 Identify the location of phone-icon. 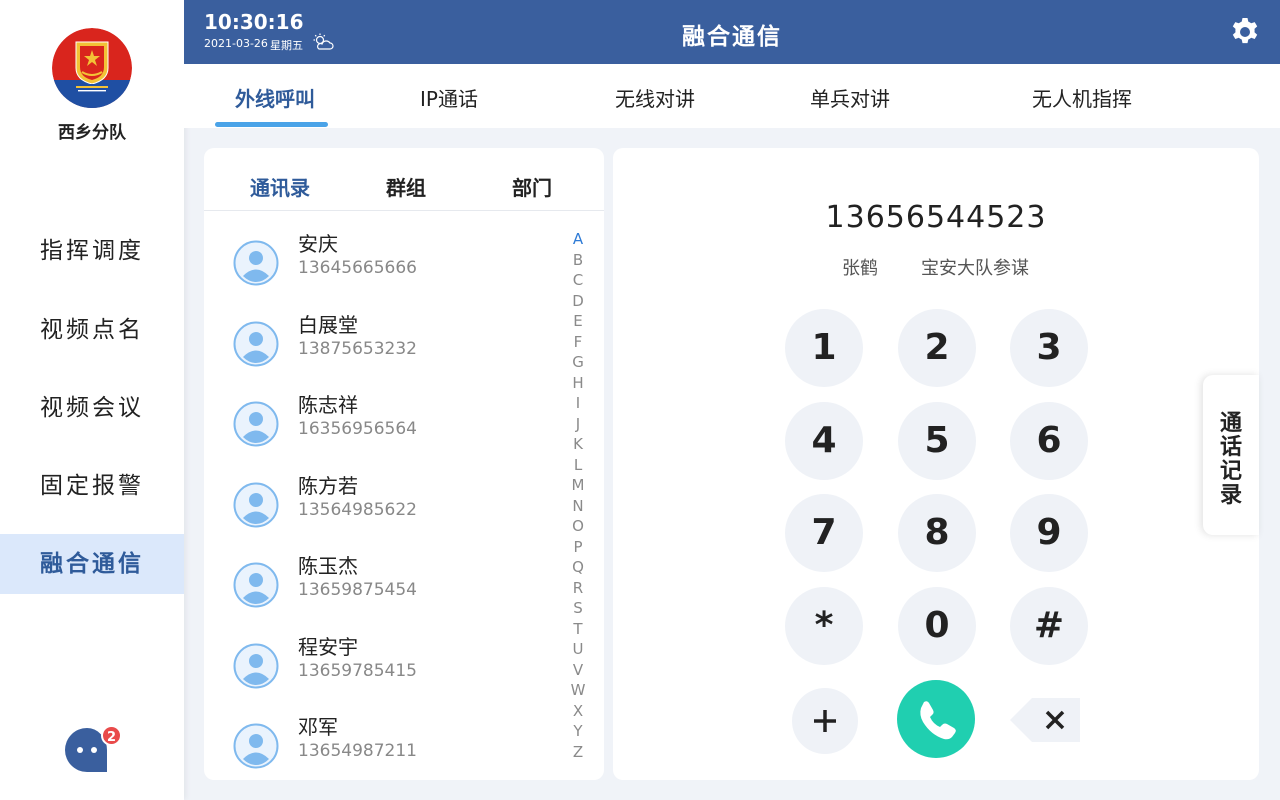
(938, 720).